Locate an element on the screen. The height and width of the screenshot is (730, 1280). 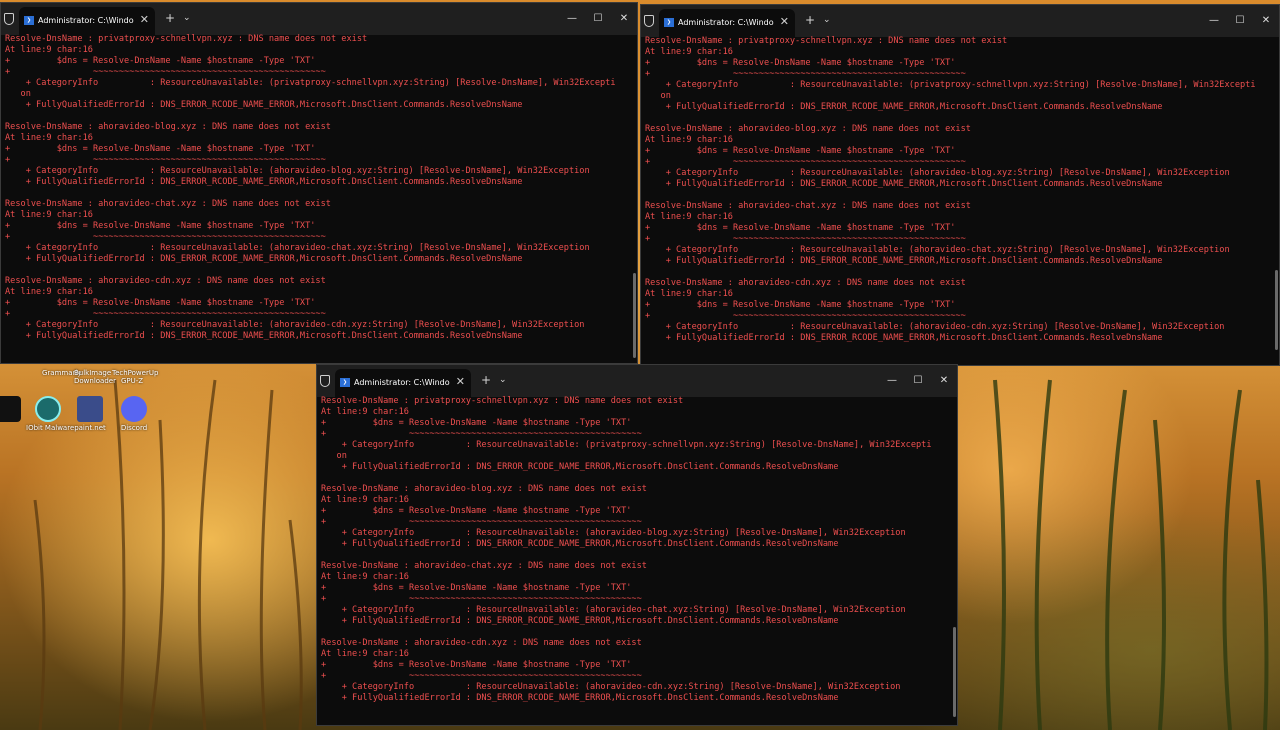
paintnet-icon is located at coordinates (90, 409).